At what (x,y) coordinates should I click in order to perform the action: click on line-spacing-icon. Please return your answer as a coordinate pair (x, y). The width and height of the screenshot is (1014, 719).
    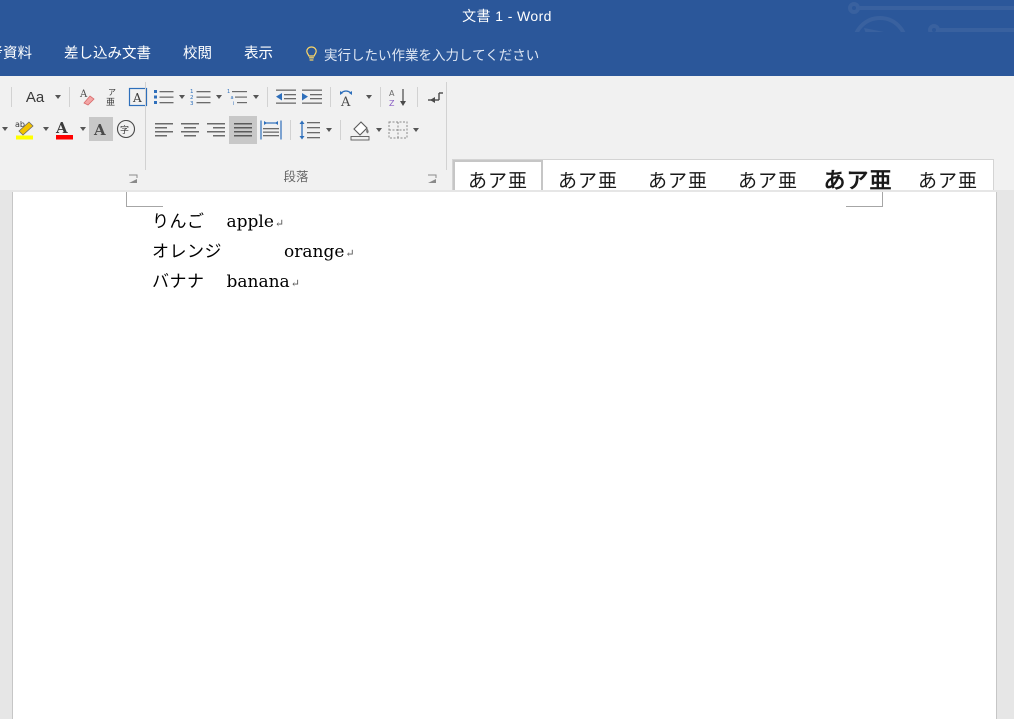
    Looking at the image, I should click on (309, 130).